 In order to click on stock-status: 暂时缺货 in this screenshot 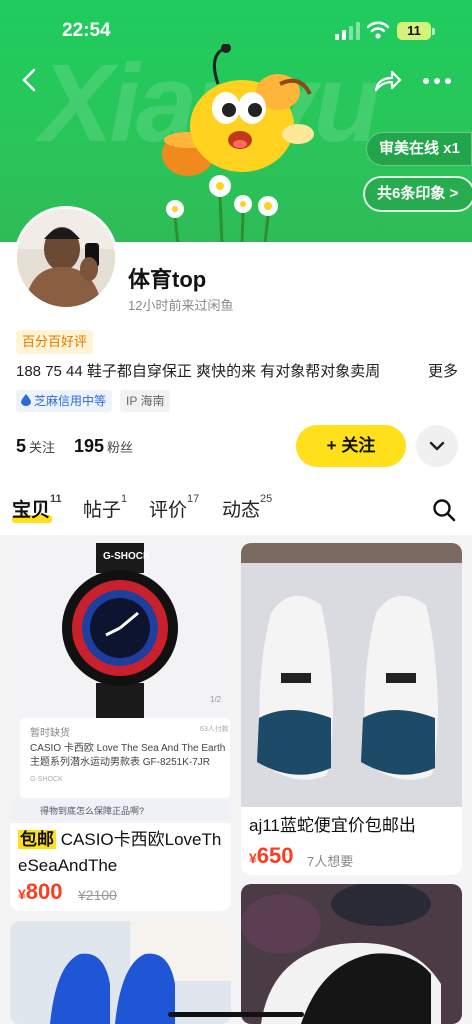, I will do `click(50, 733)`.